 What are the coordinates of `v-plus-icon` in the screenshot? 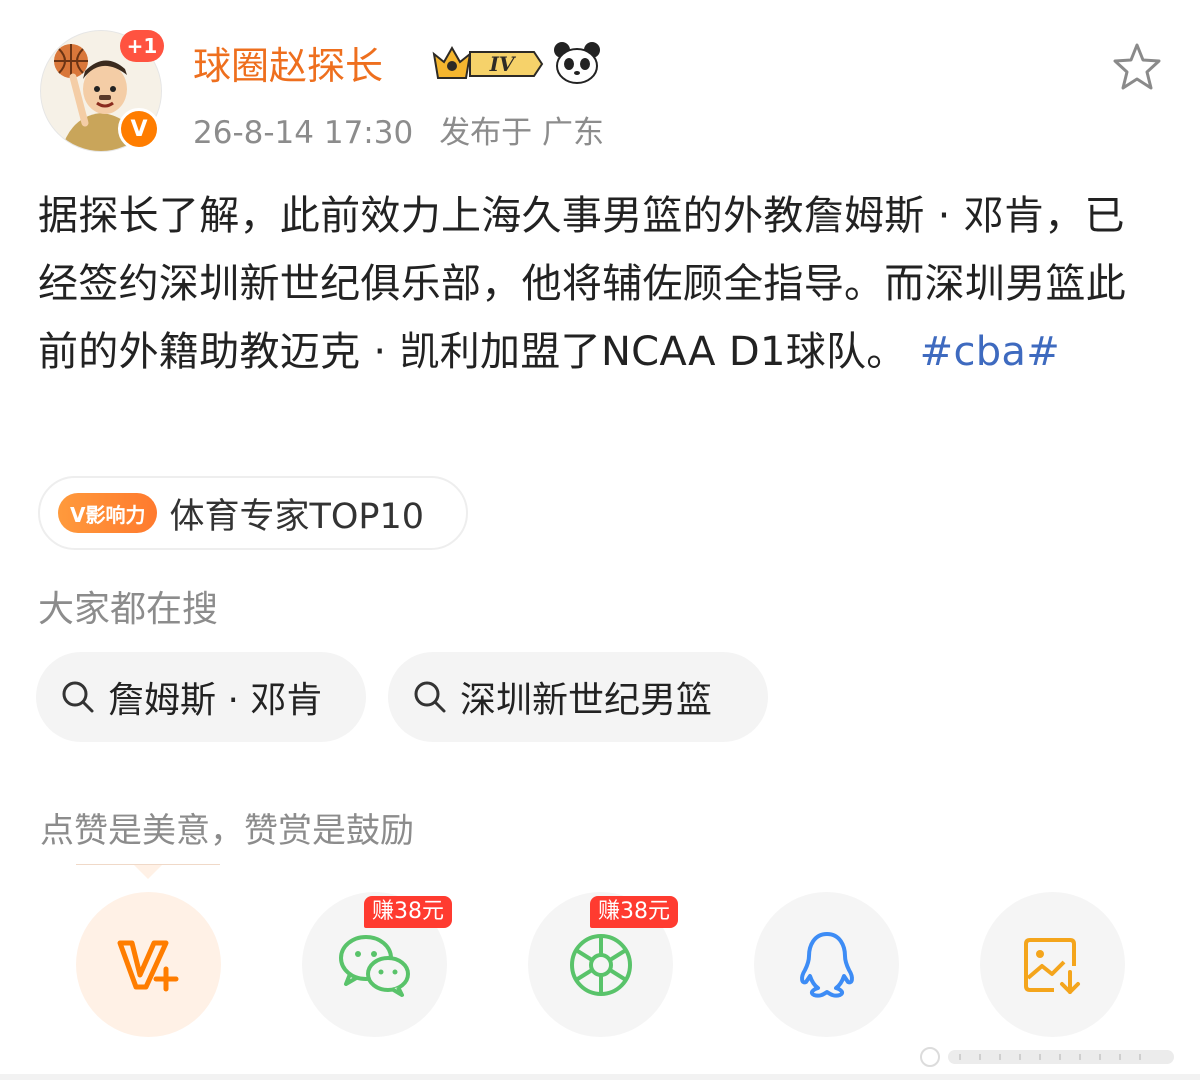 It's located at (147, 965).